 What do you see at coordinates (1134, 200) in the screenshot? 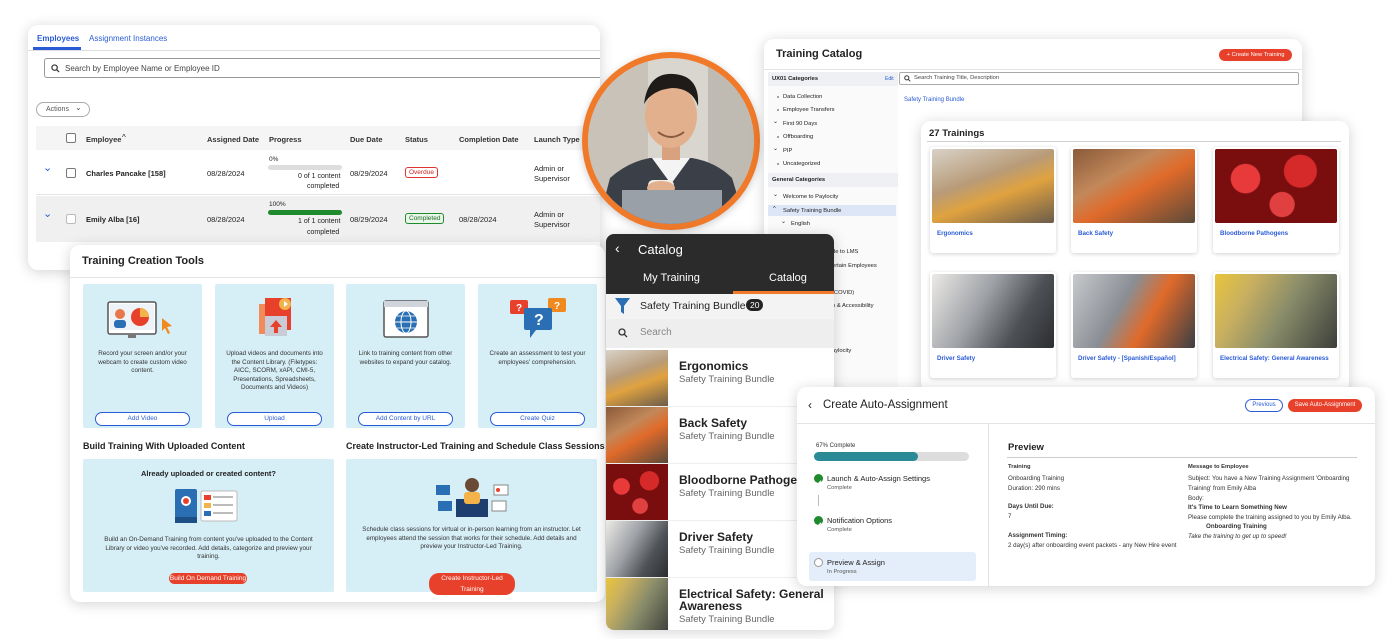
I see `training-card-back-safety: Back Safety` at bounding box center [1134, 200].